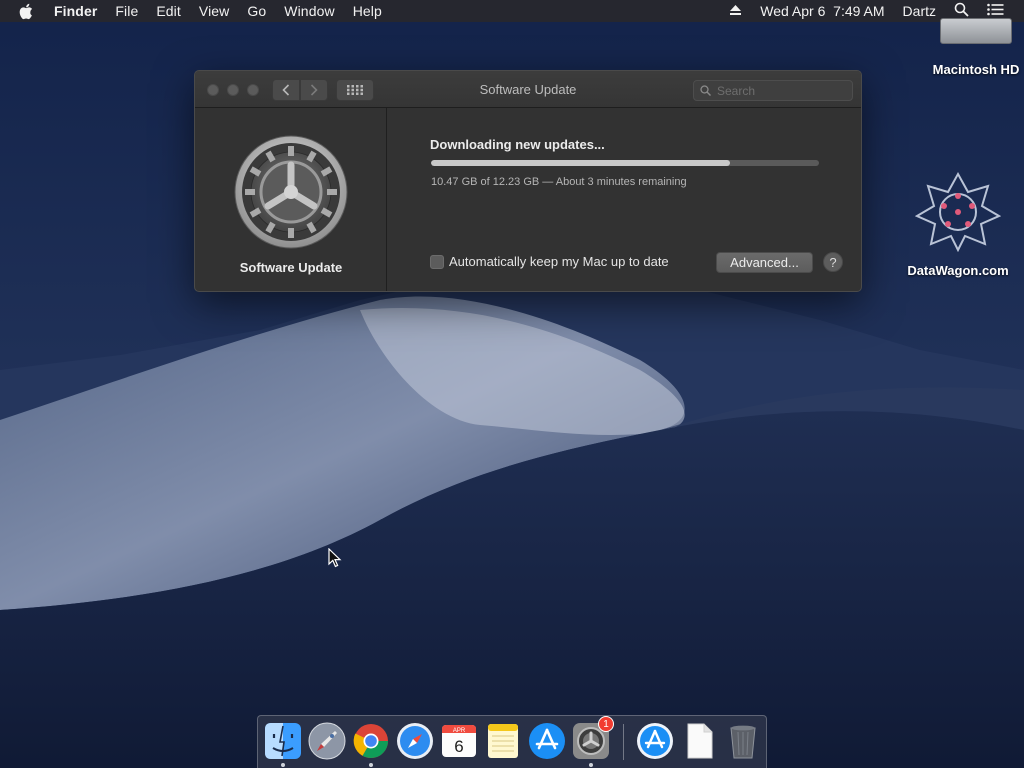 This screenshot has width=1024, height=768. I want to click on calendar-icon: APR 6, so click(459, 741).